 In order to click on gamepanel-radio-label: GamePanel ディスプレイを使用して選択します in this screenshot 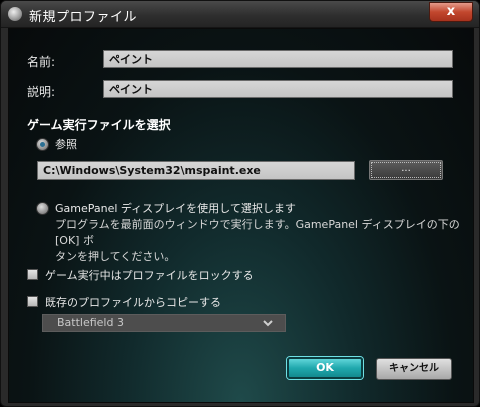, I will do `click(175, 208)`.